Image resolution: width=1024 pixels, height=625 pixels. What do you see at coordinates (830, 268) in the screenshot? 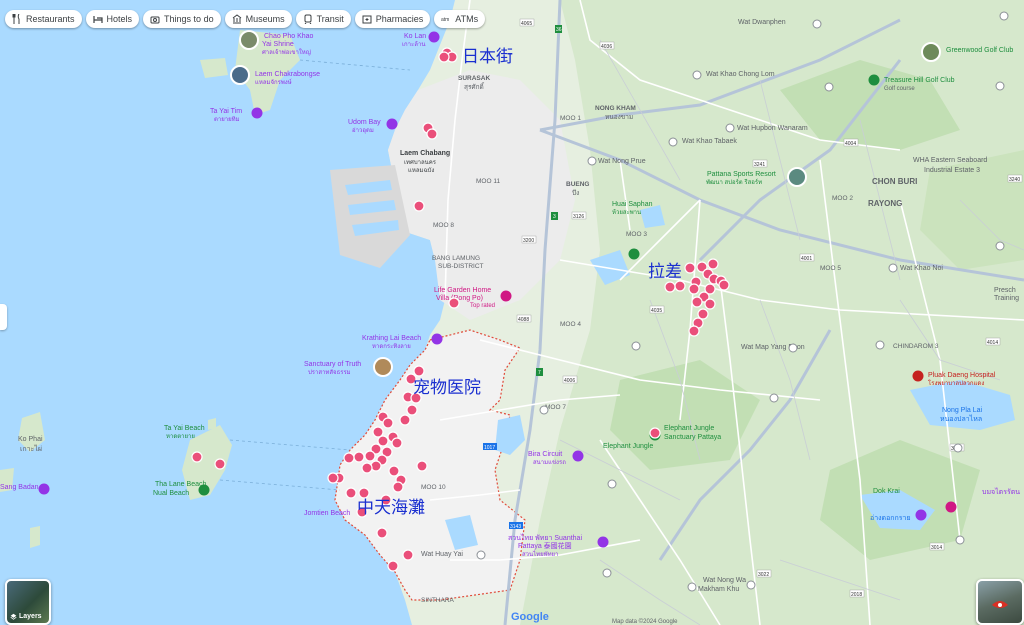
I see `svg-text: MOO 5` at bounding box center [830, 268].